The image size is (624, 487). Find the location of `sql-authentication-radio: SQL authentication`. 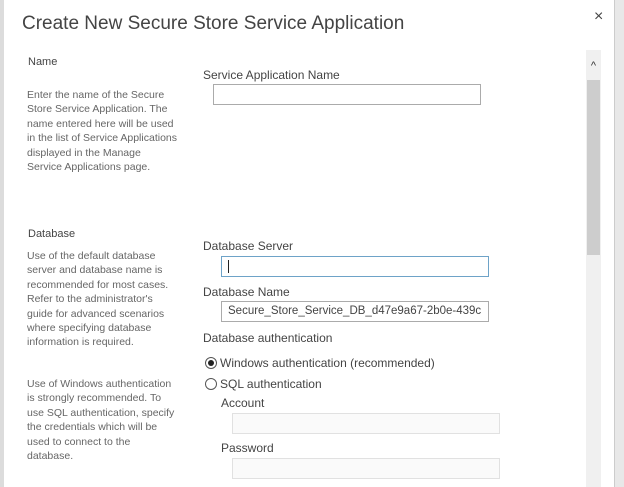

sql-authentication-radio: SQL authentication is located at coordinates (263, 384).